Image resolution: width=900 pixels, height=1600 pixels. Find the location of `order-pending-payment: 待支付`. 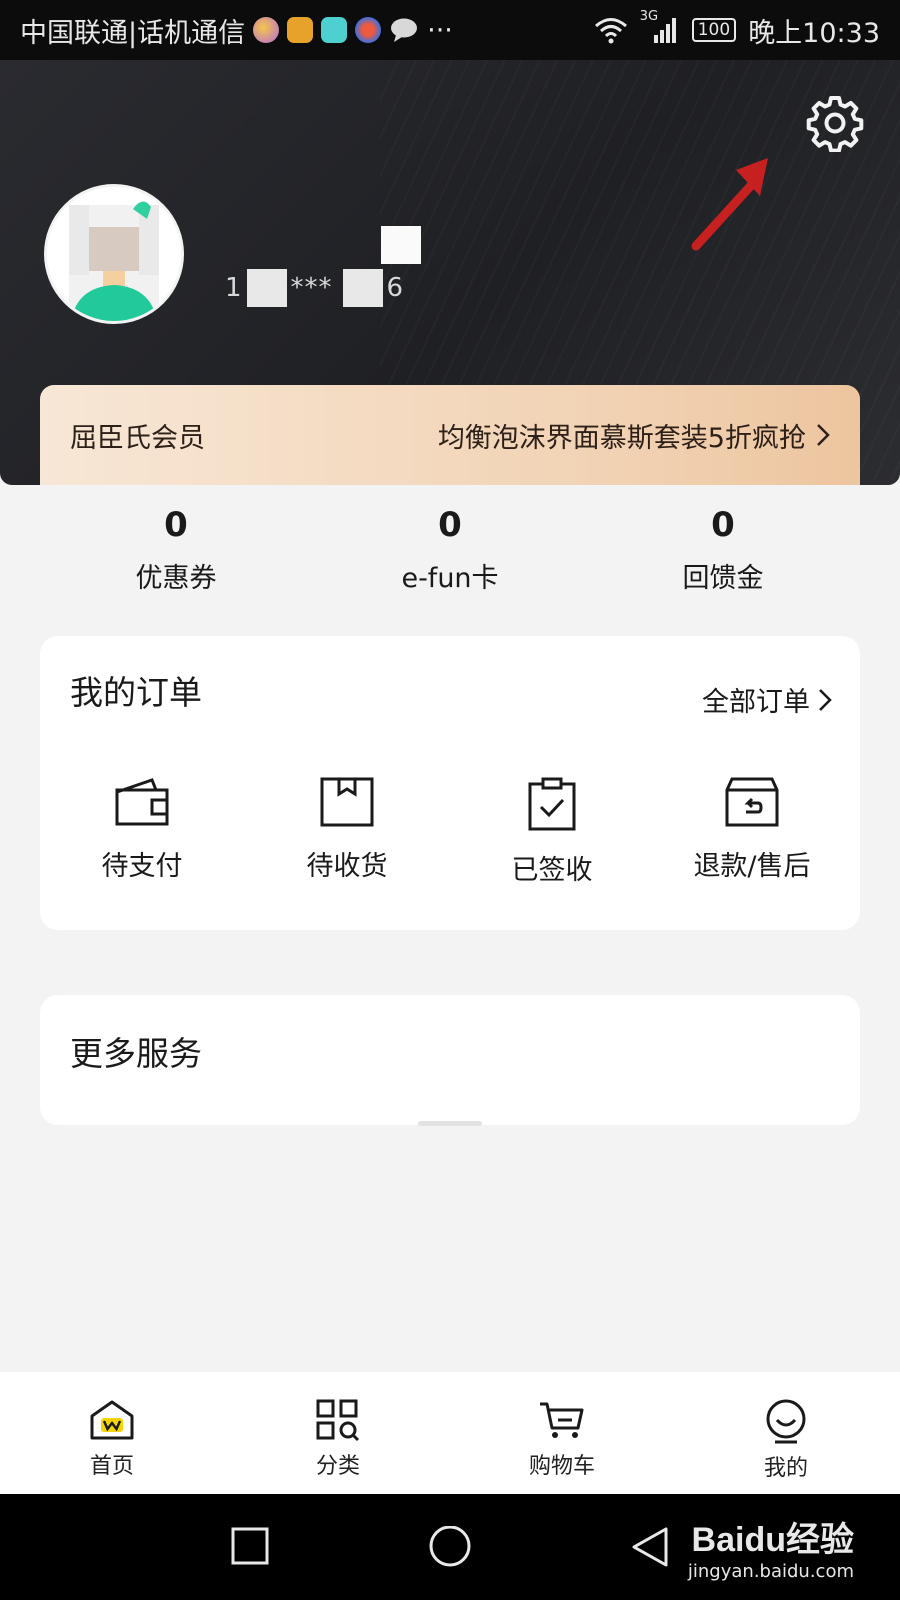

order-pending-payment: 待支付 is located at coordinates (142, 829).